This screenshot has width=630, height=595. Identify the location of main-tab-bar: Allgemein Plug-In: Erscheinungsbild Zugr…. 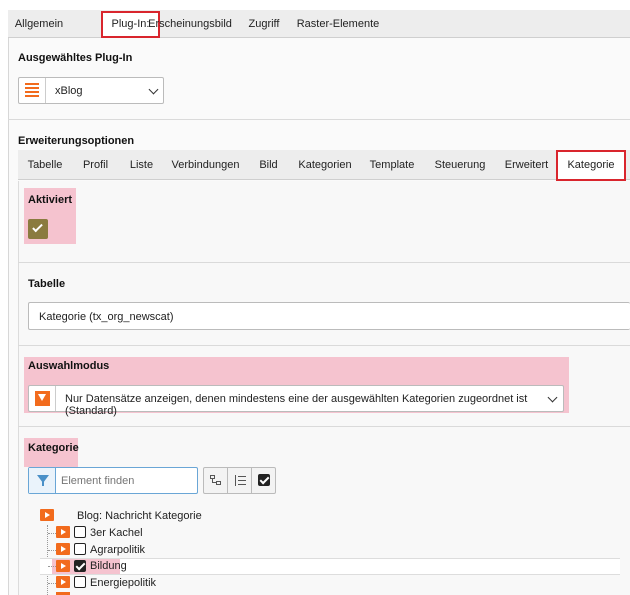
(319, 24).